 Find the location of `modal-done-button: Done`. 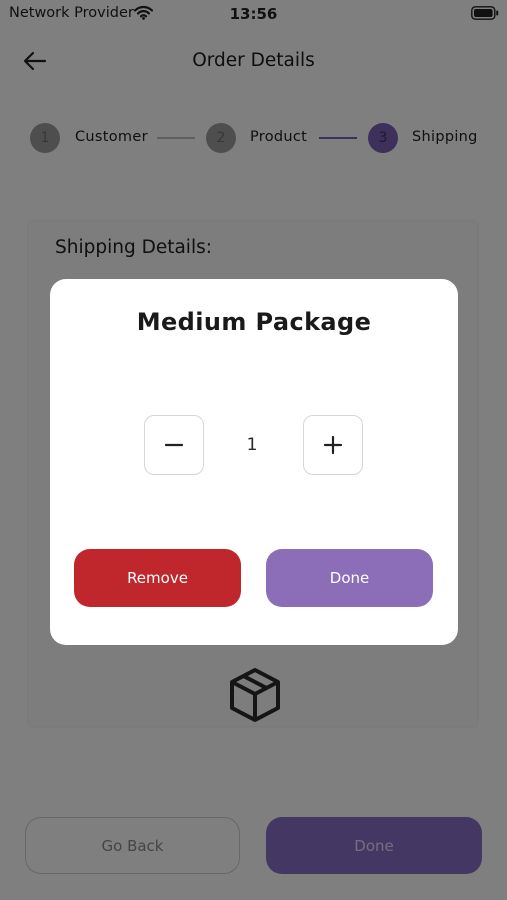

modal-done-button: Done is located at coordinates (349, 578).